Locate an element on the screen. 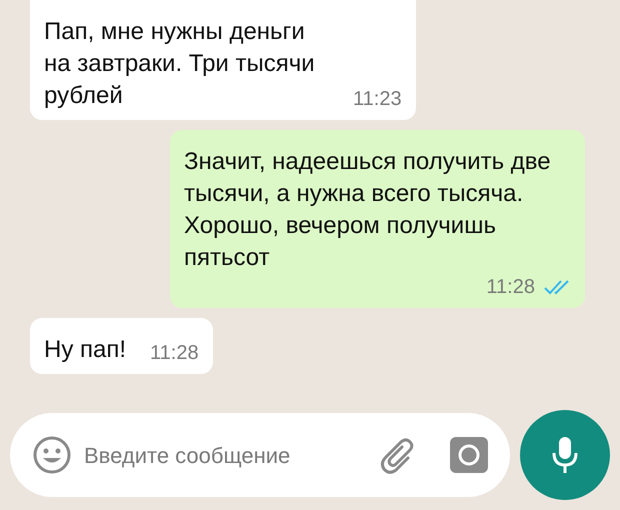 The height and width of the screenshot is (510, 620). message-text: Ну пап! is located at coordinates (85, 350).